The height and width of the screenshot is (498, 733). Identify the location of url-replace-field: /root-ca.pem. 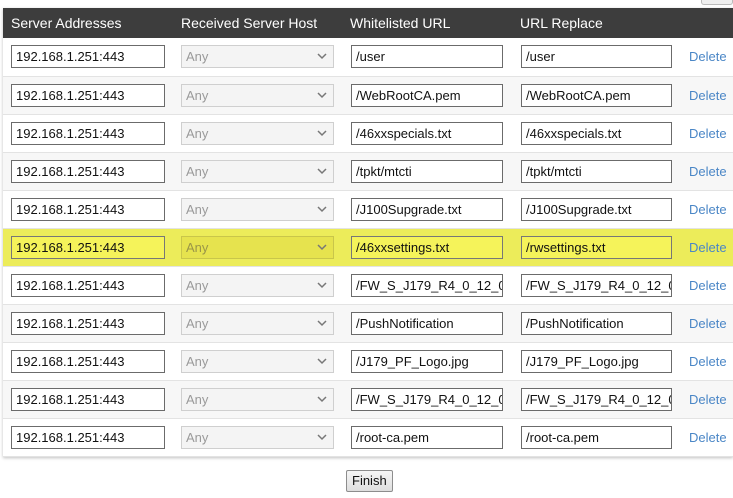
(596, 437).